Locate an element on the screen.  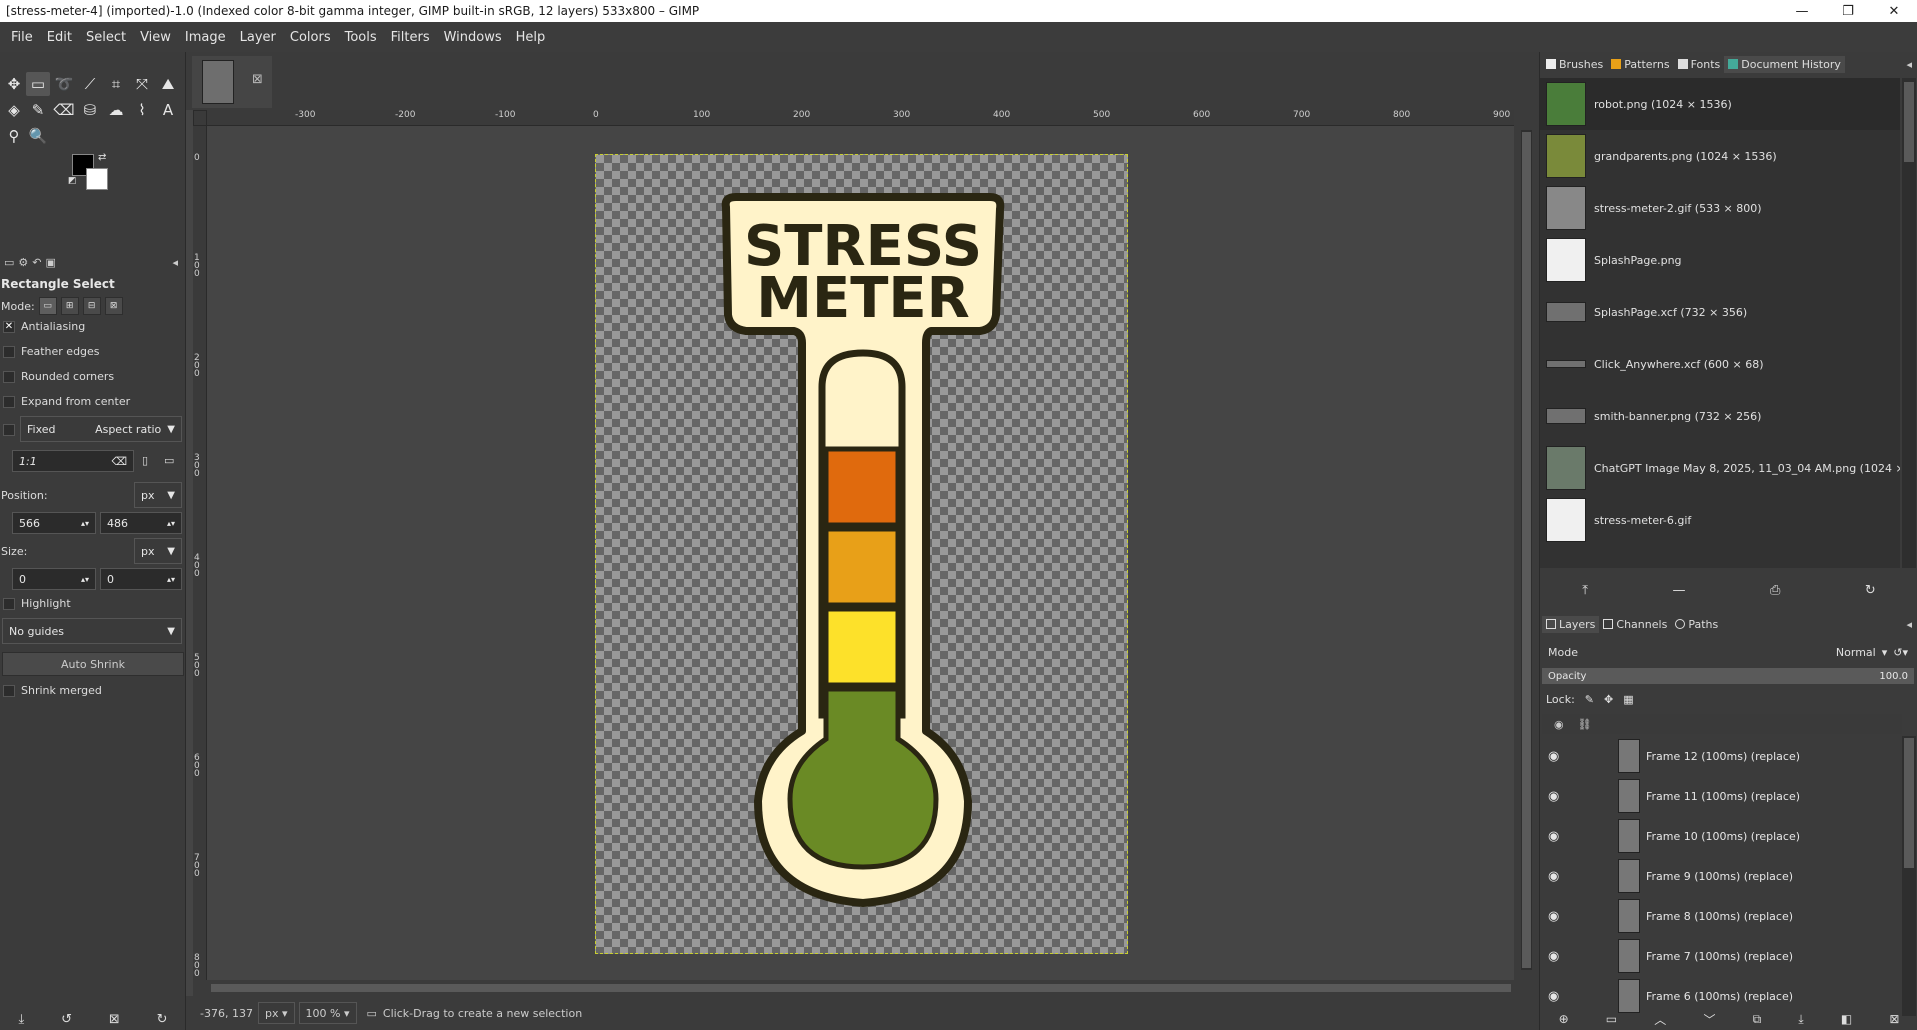
mask-icon: ◧ is located at coordinates (1846, 1019).